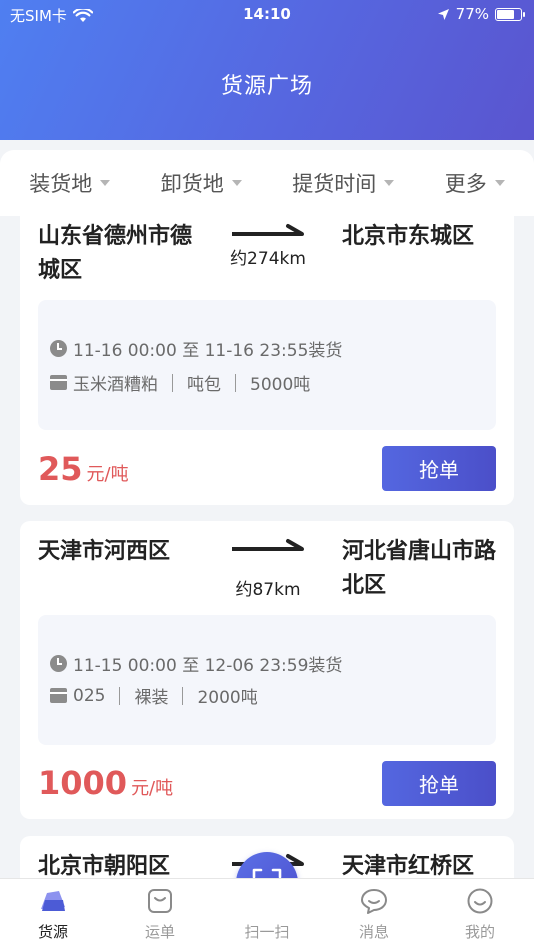 The width and height of the screenshot is (534, 950). Describe the element at coordinates (480, 901) in the screenshot. I see `profile-icon` at that location.